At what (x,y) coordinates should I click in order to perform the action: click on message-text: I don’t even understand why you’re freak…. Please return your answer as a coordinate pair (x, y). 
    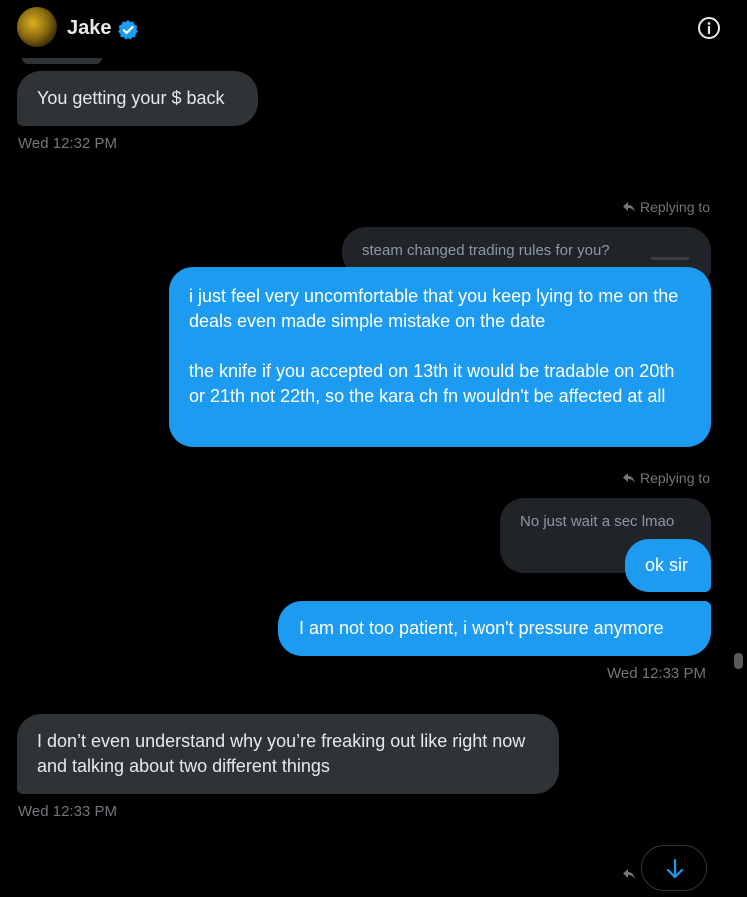
    Looking at the image, I should click on (281, 753).